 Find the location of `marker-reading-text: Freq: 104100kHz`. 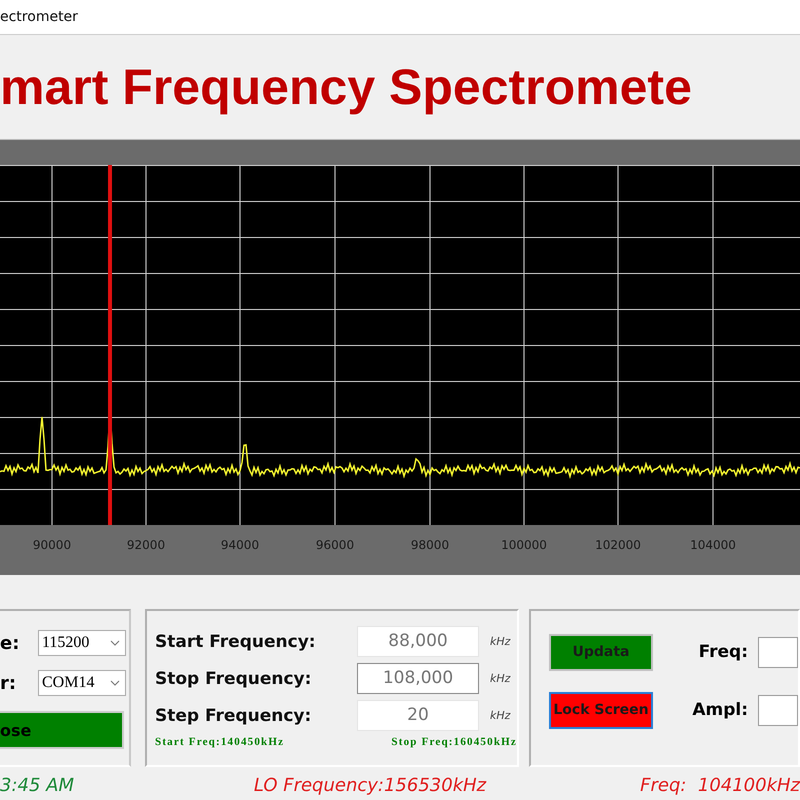

marker-reading-text: Freq: 104100kHz is located at coordinates (720, 785).